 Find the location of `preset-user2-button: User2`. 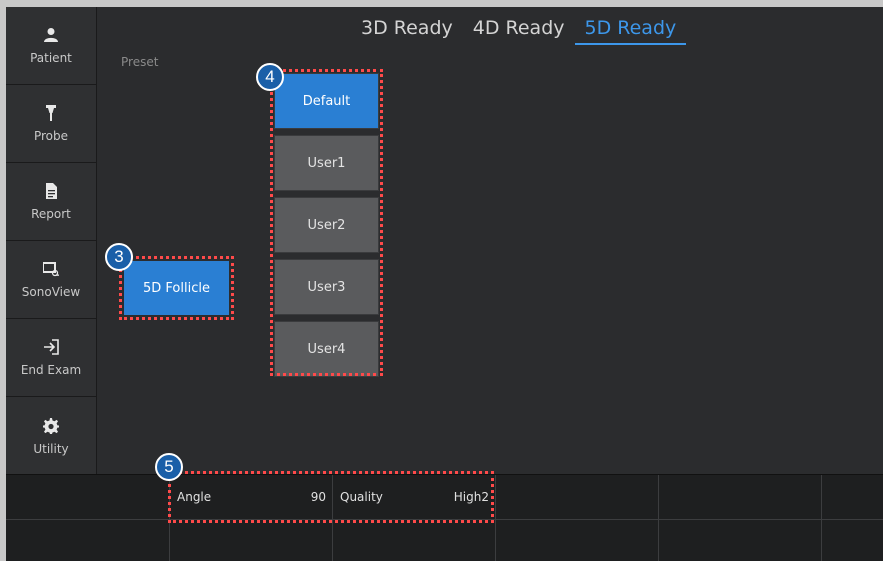

preset-user2-button: User2 is located at coordinates (326, 225).